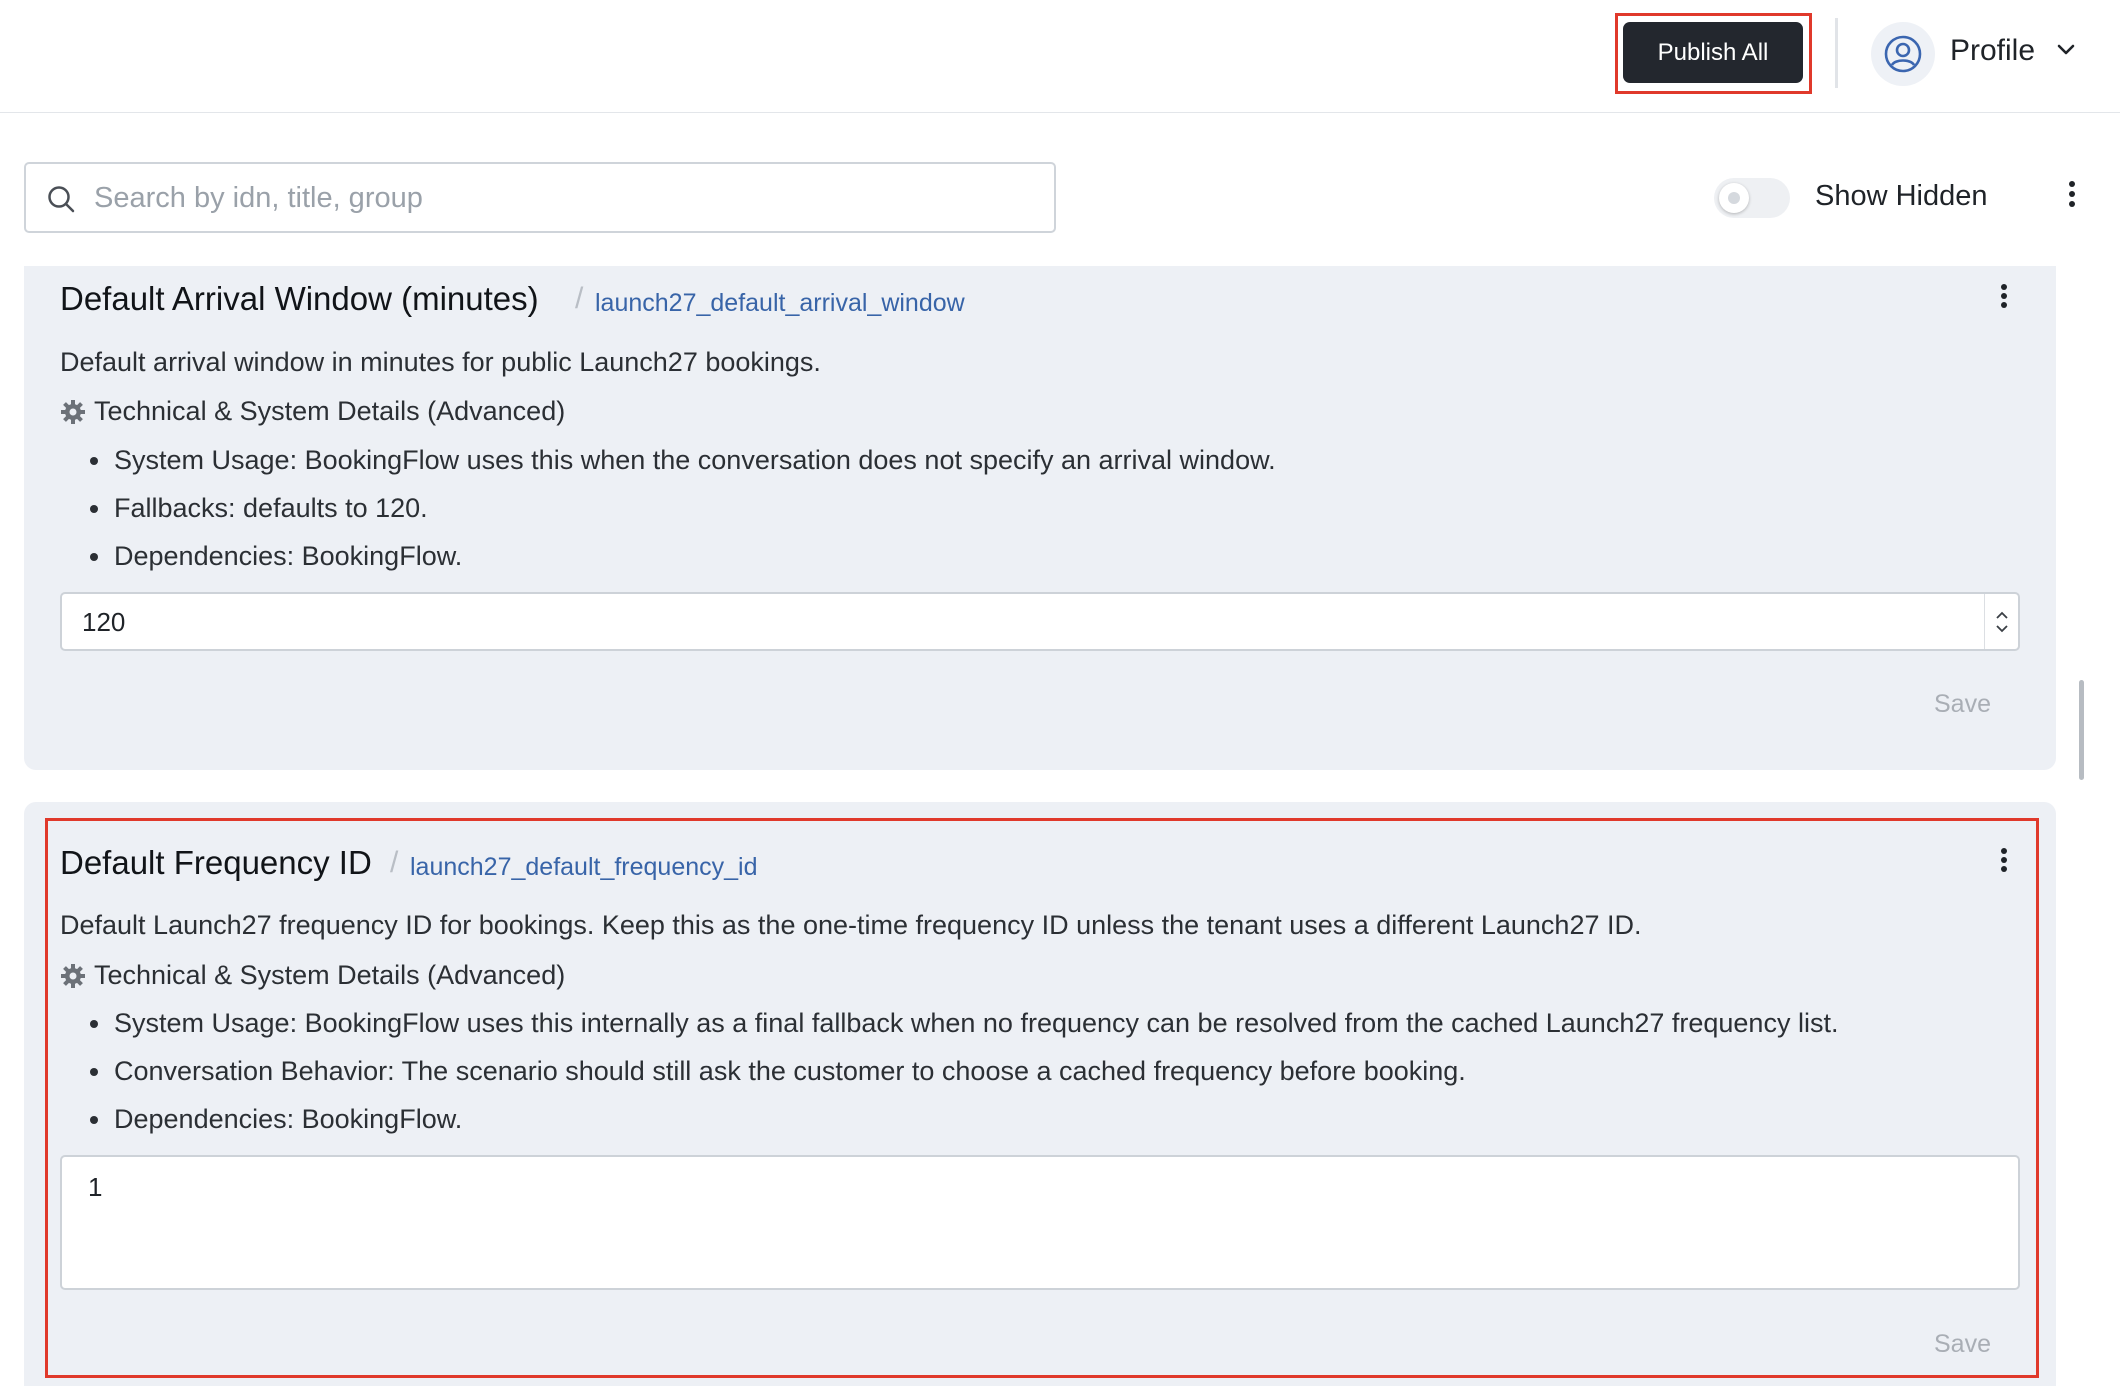  What do you see at coordinates (95, 1187) in the screenshot?
I see `input-value: 1` at bounding box center [95, 1187].